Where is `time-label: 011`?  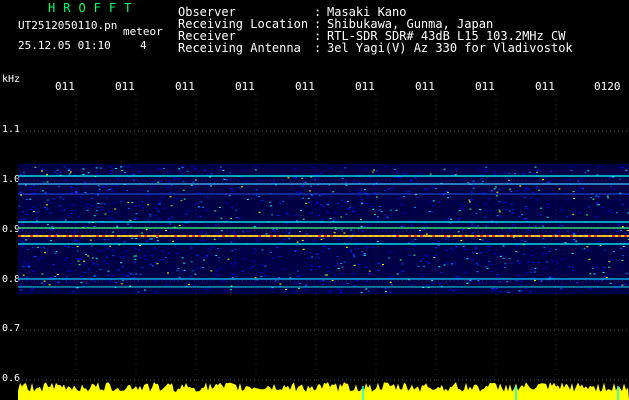 time-label: 011 is located at coordinates (425, 86).